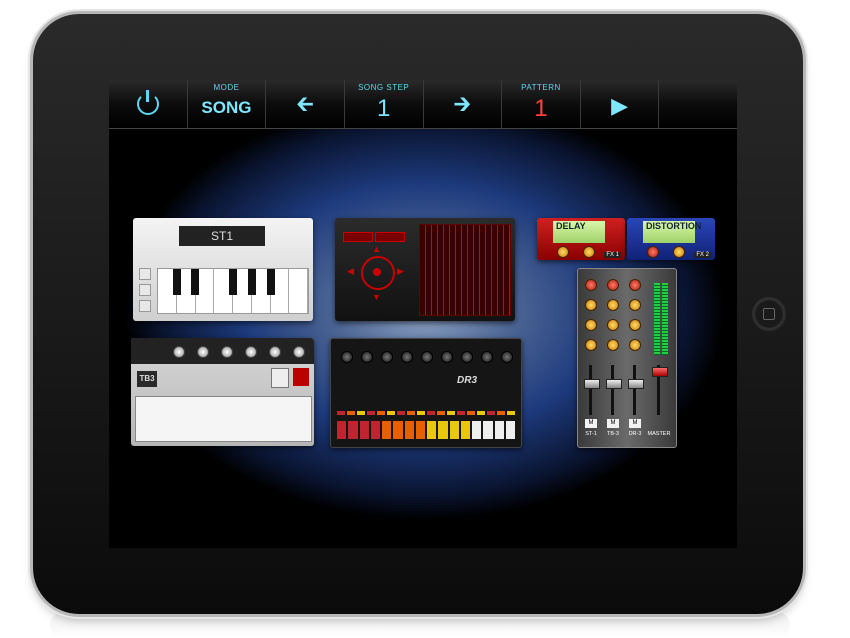 This screenshot has height=638, width=850. Describe the element at coordinates (660, 372) in the screenshot. I see `master-fader-cap` at that location.